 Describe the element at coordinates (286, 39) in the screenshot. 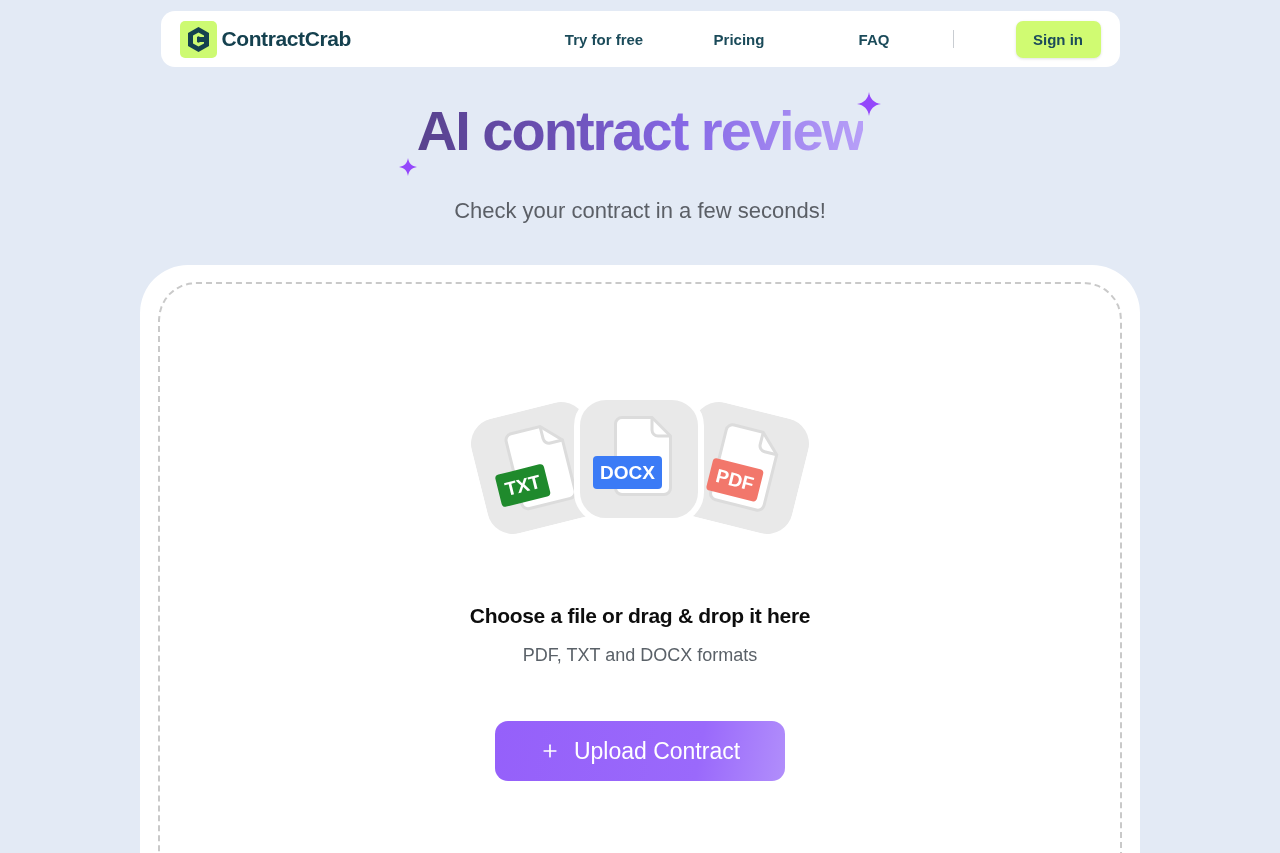

I see `brand-name: ContractCrab` at that location.